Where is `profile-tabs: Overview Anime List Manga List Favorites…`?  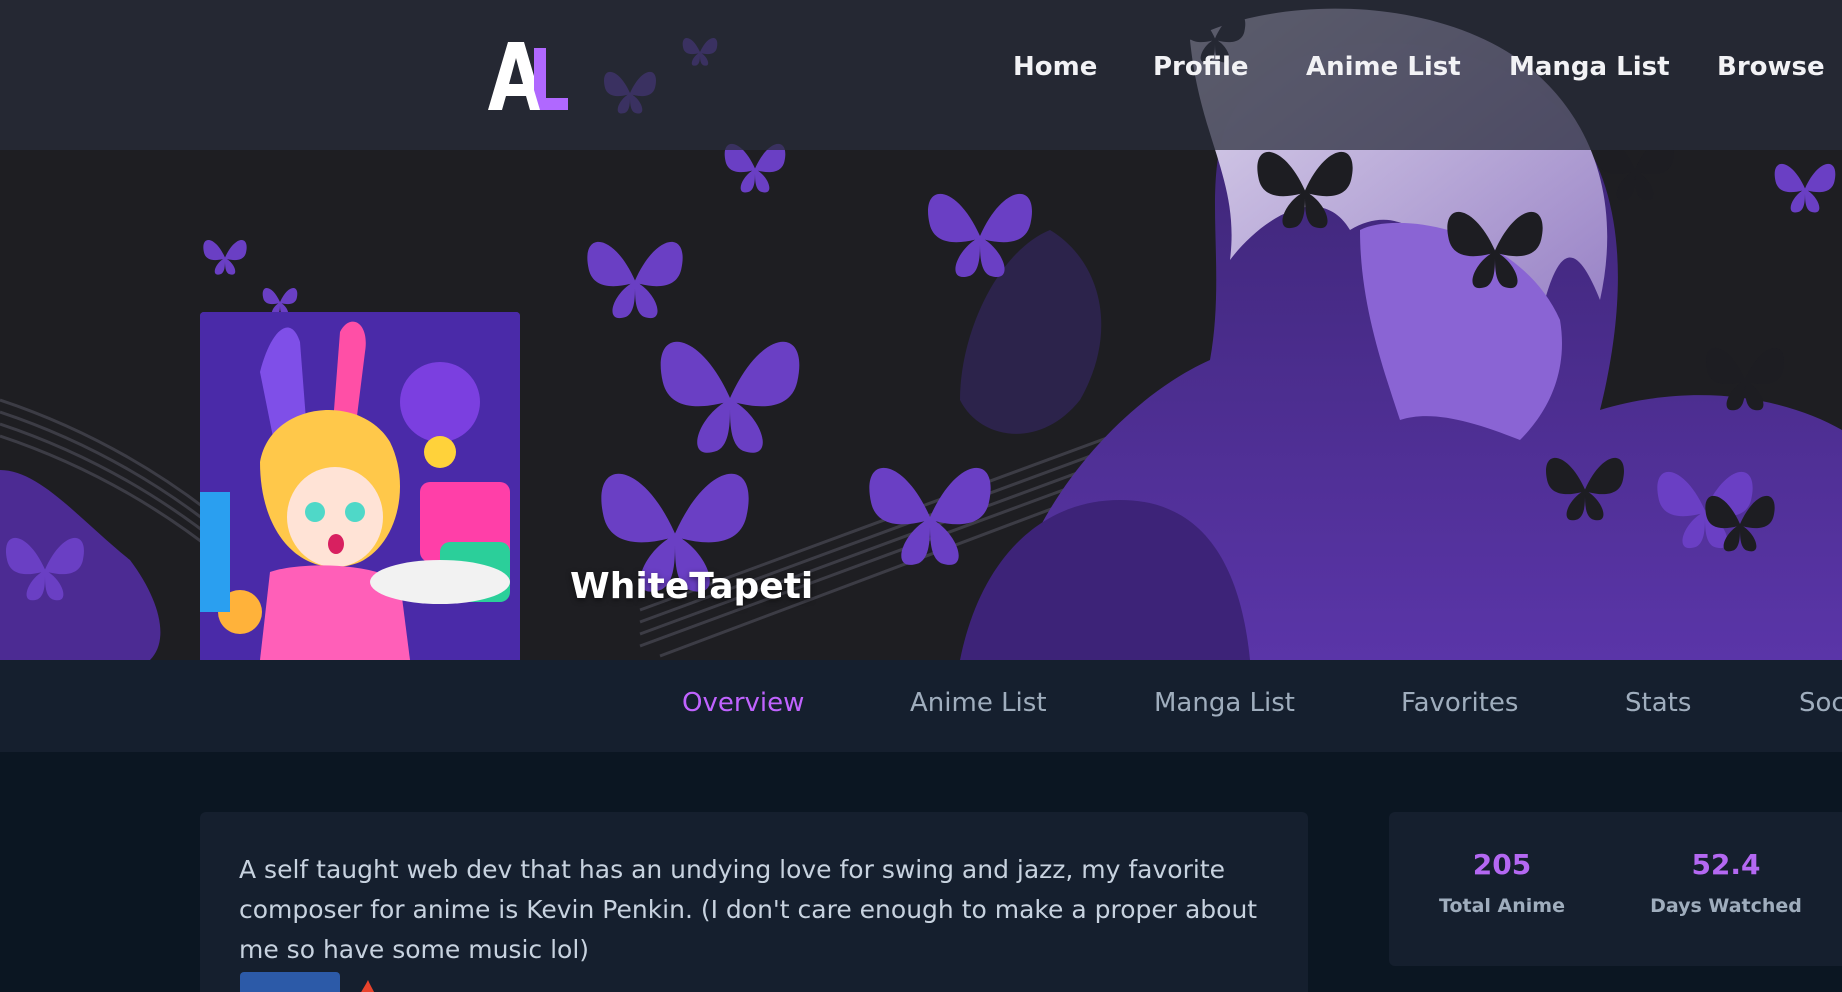 profile-tabs: Overview Anime List Manga List Favorites… is located at coordinates (921, 706).